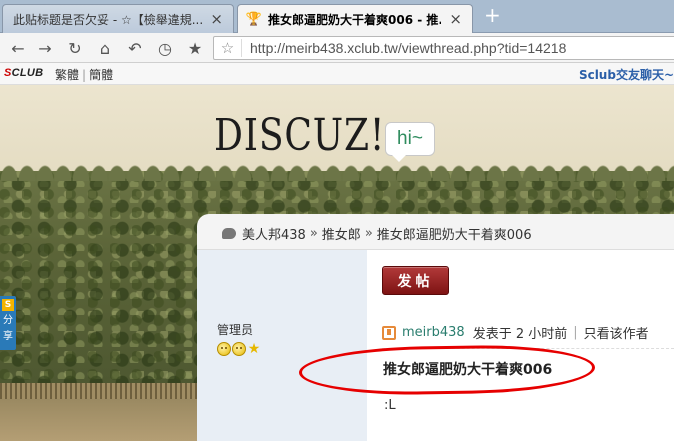 The height and width of the screenshot is (441, 674). Describe the element at coordinates (195, 48) in the screenshot. I see `bookmark-star-icon: ★` at that location.